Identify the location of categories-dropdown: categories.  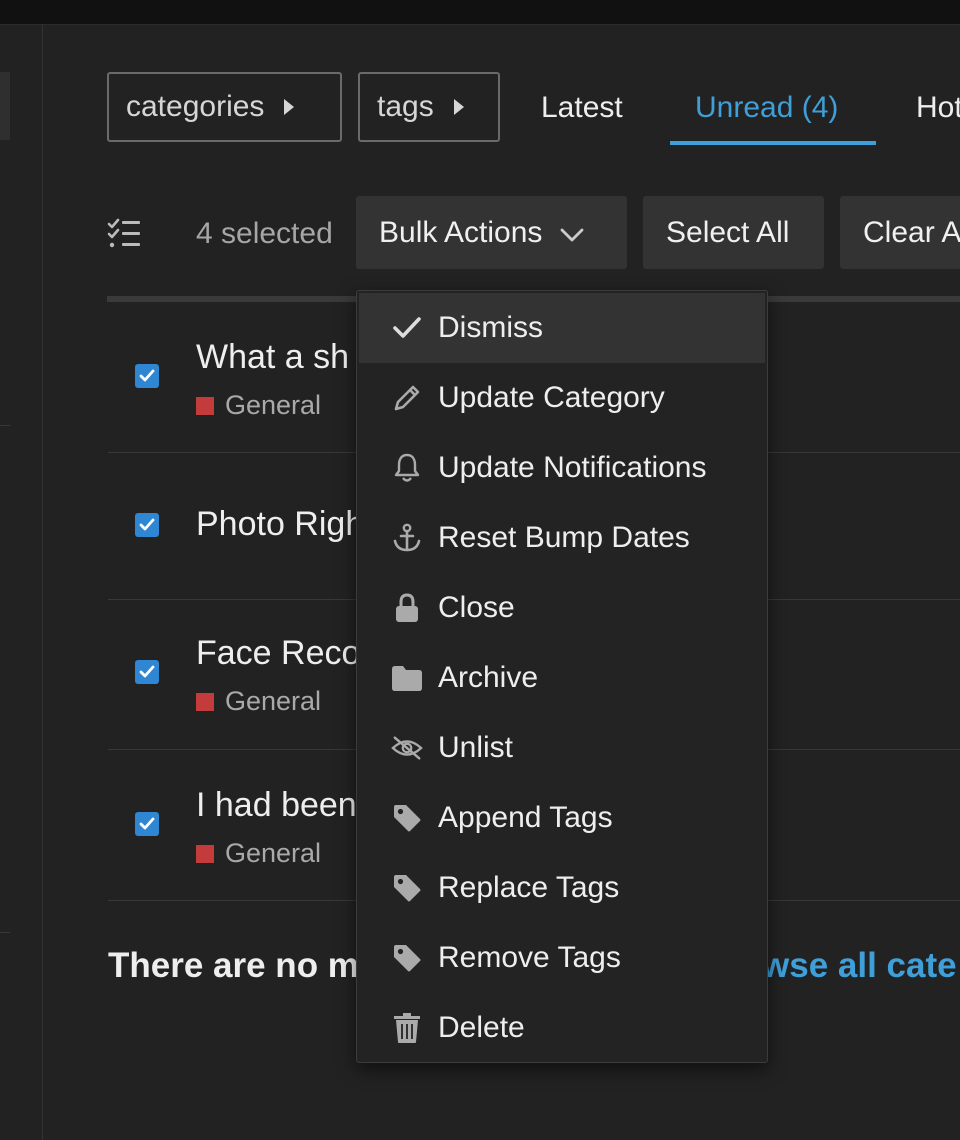
(224, 107).